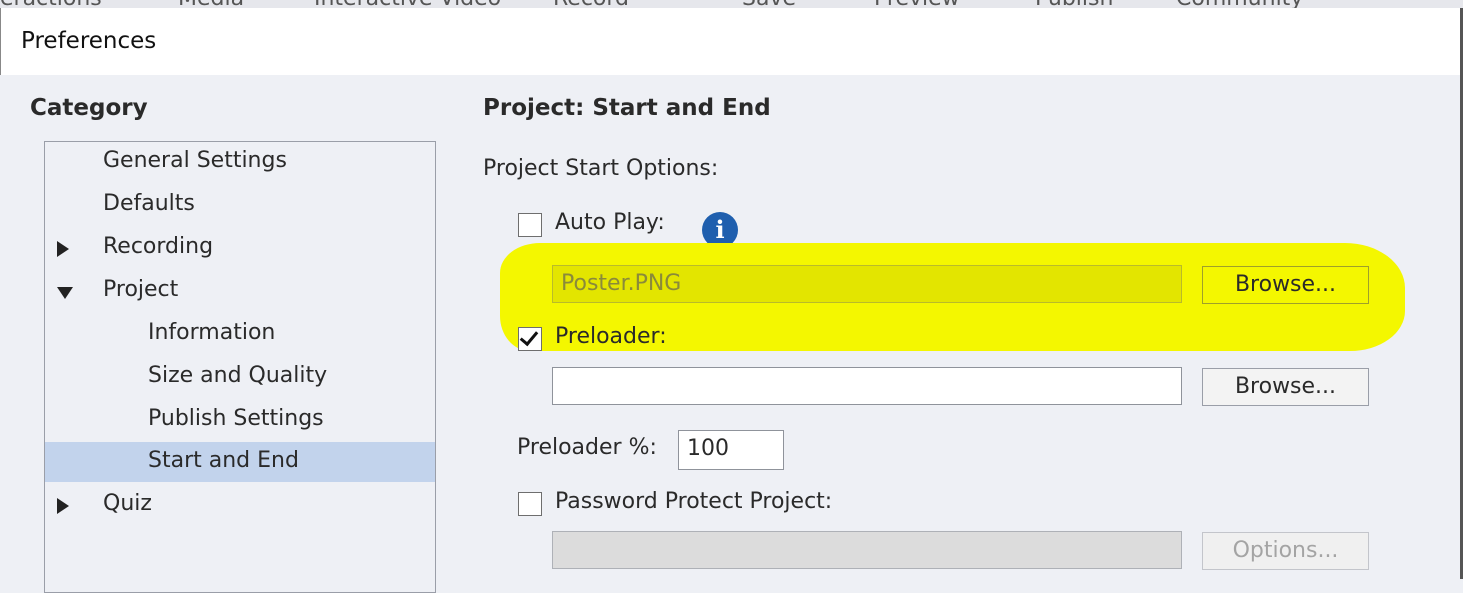 The image size is (1463, 593). Describe the element at coordinates (601, 168) in the screenshot. I see `section-label: Project Start Options:` at that location.